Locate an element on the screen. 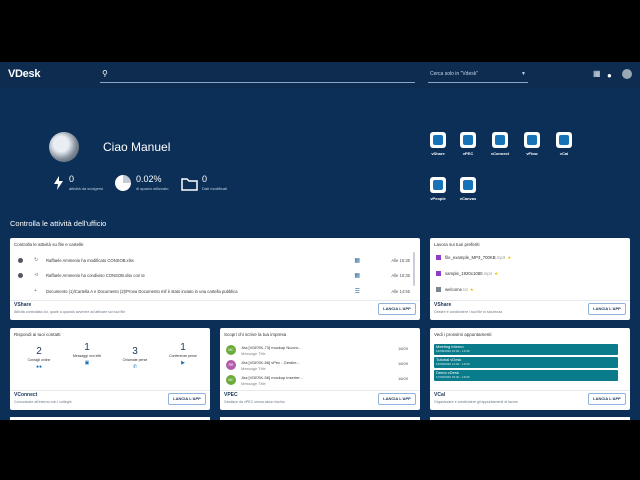  card-app-name: VCal is located at coordinates (440, 395).